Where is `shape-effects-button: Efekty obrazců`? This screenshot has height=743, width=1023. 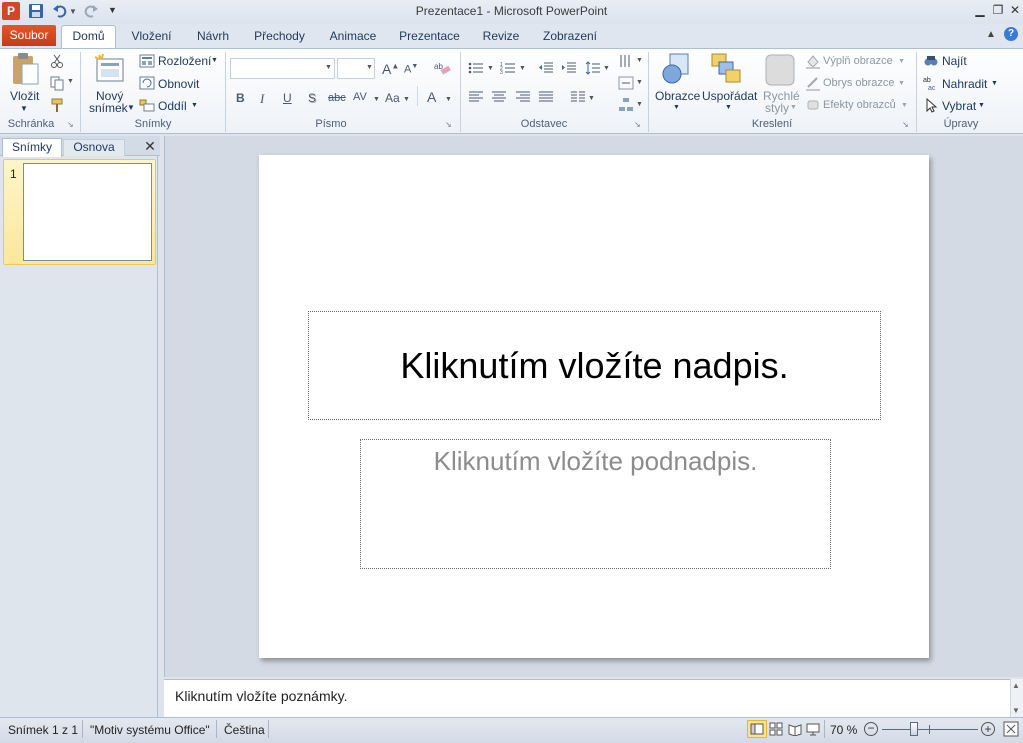 shape-effects-button: Efekty obrazců is located at coordinates (859, 105).